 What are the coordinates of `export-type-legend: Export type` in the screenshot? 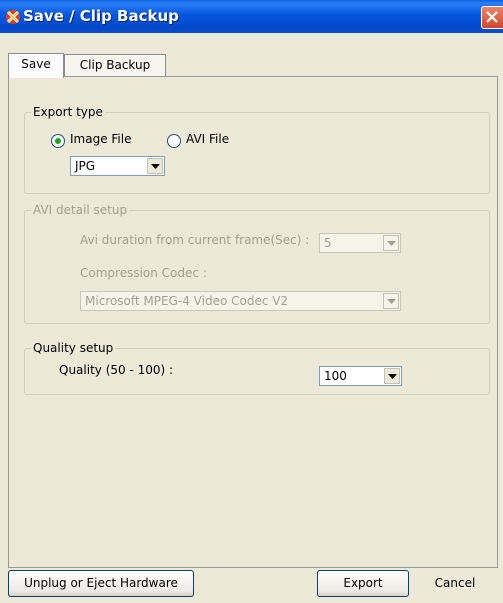 It's located at (68, 112).